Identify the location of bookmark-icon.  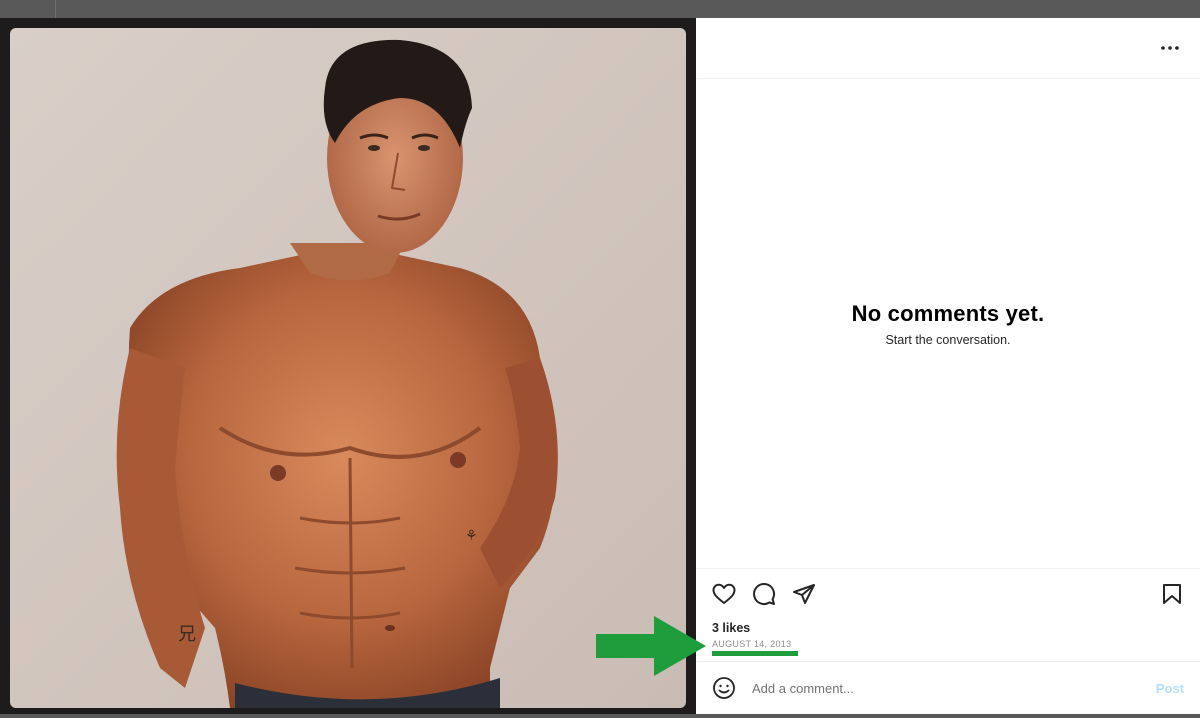
(1172, 594).